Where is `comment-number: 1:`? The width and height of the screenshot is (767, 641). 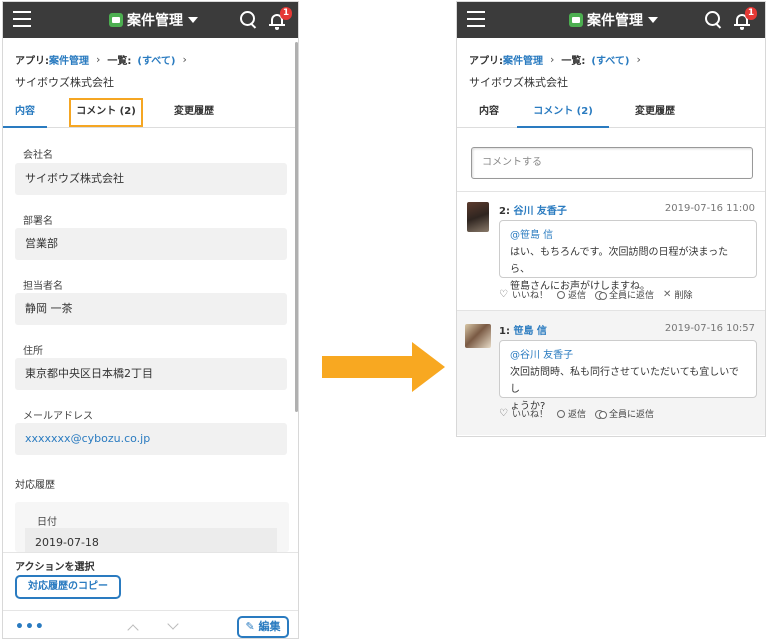
comment-number: 1: is located at coordinates (504, 331).